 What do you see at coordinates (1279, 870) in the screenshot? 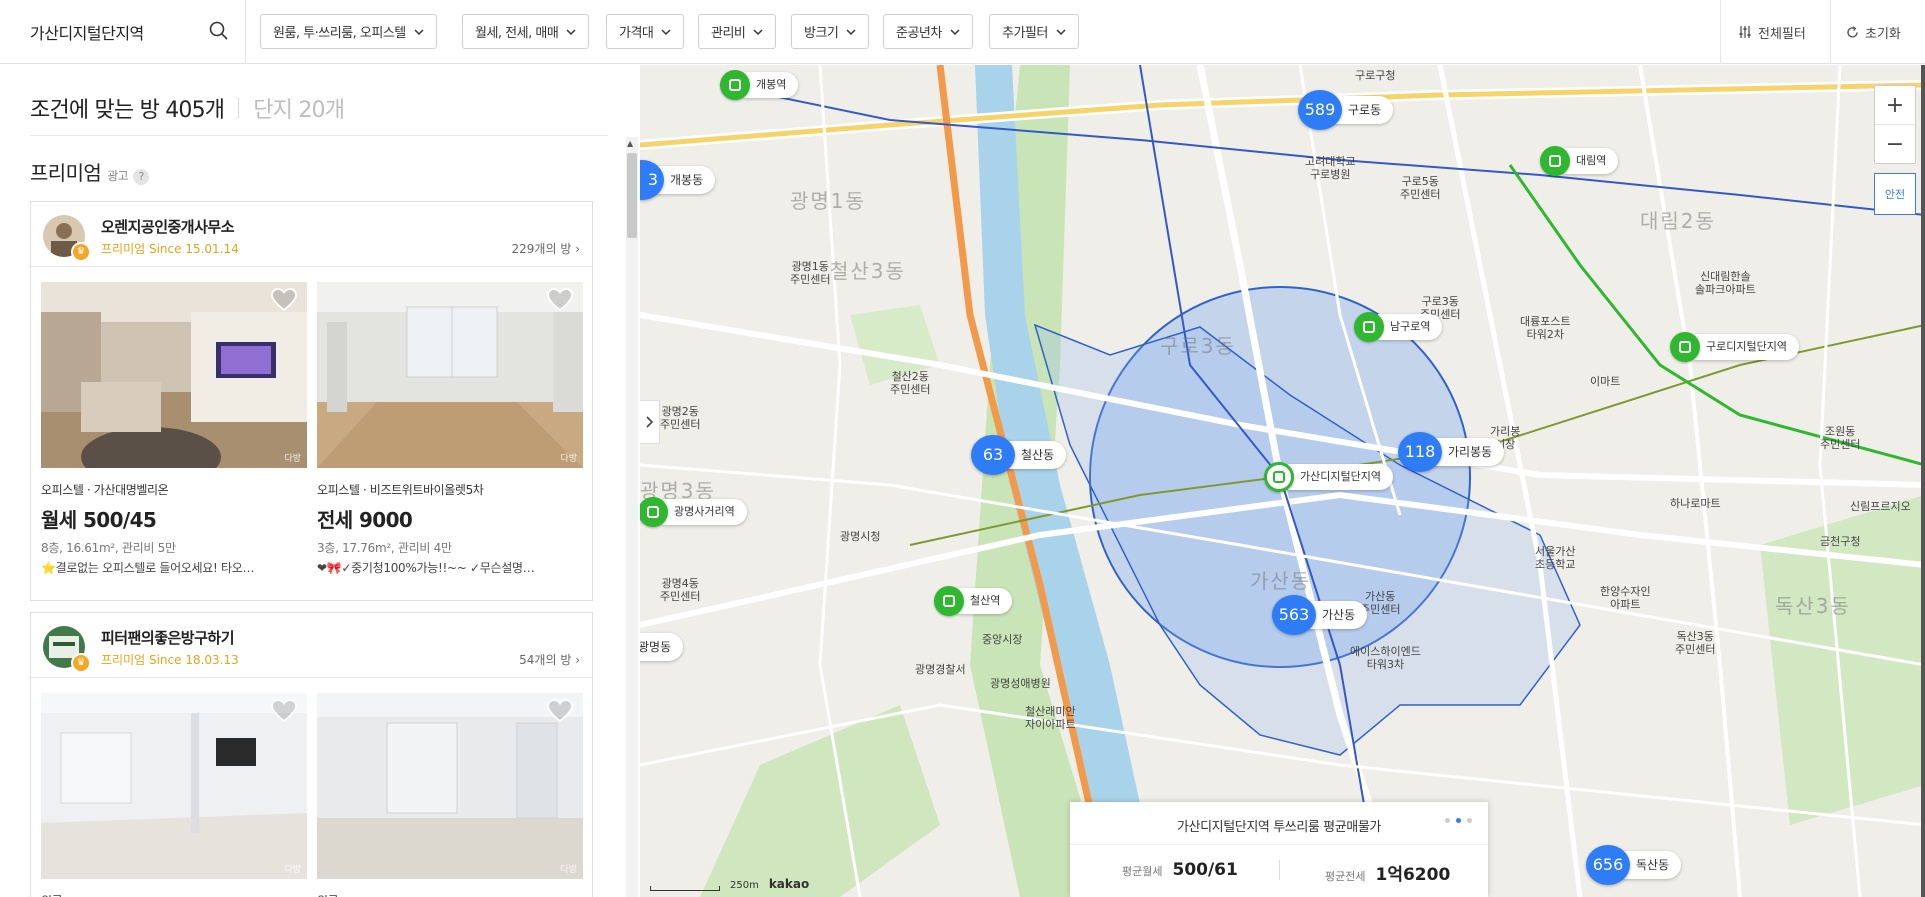
I see `divider` at bounding box center [1279, 870].